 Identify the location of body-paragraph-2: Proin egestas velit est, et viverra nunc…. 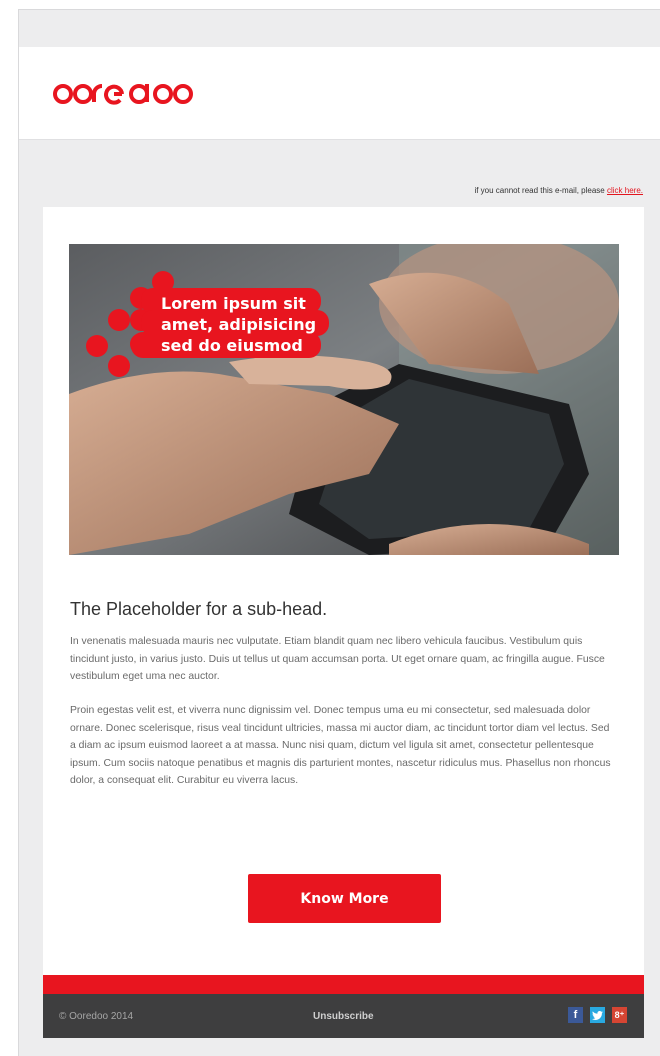
(340, 745).